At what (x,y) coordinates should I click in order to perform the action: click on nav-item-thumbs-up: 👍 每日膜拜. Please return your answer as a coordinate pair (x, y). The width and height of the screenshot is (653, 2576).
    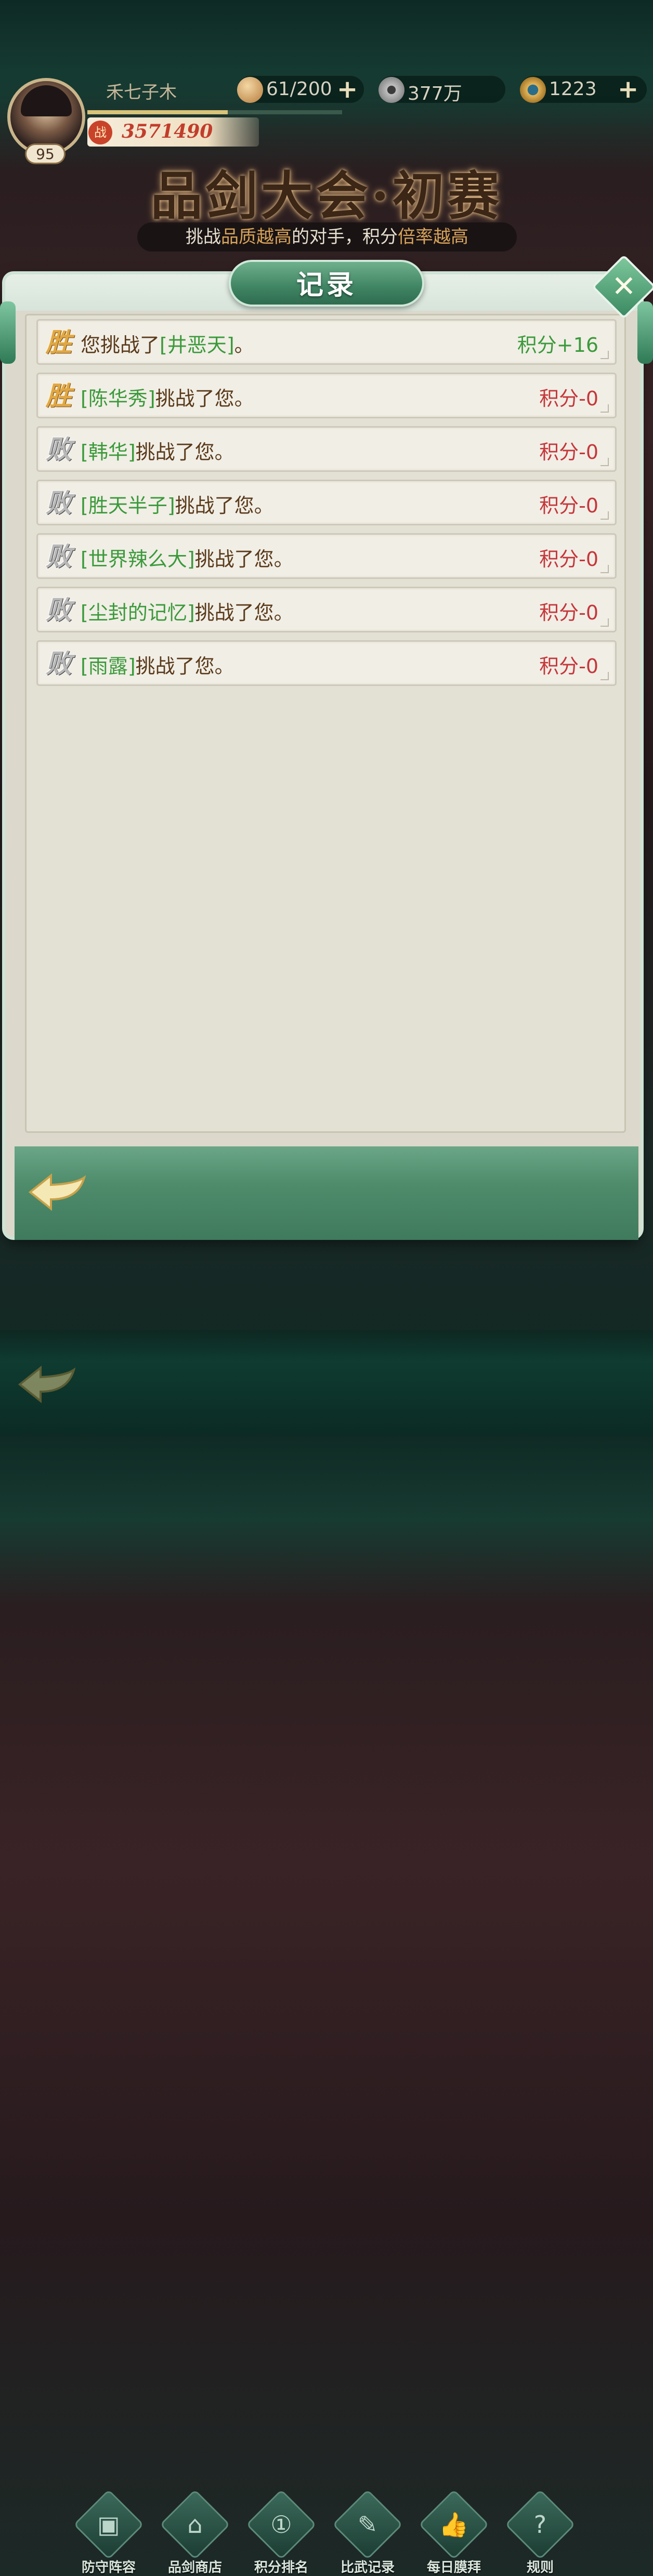
    Looking at the image, I should click on (454, 2532).